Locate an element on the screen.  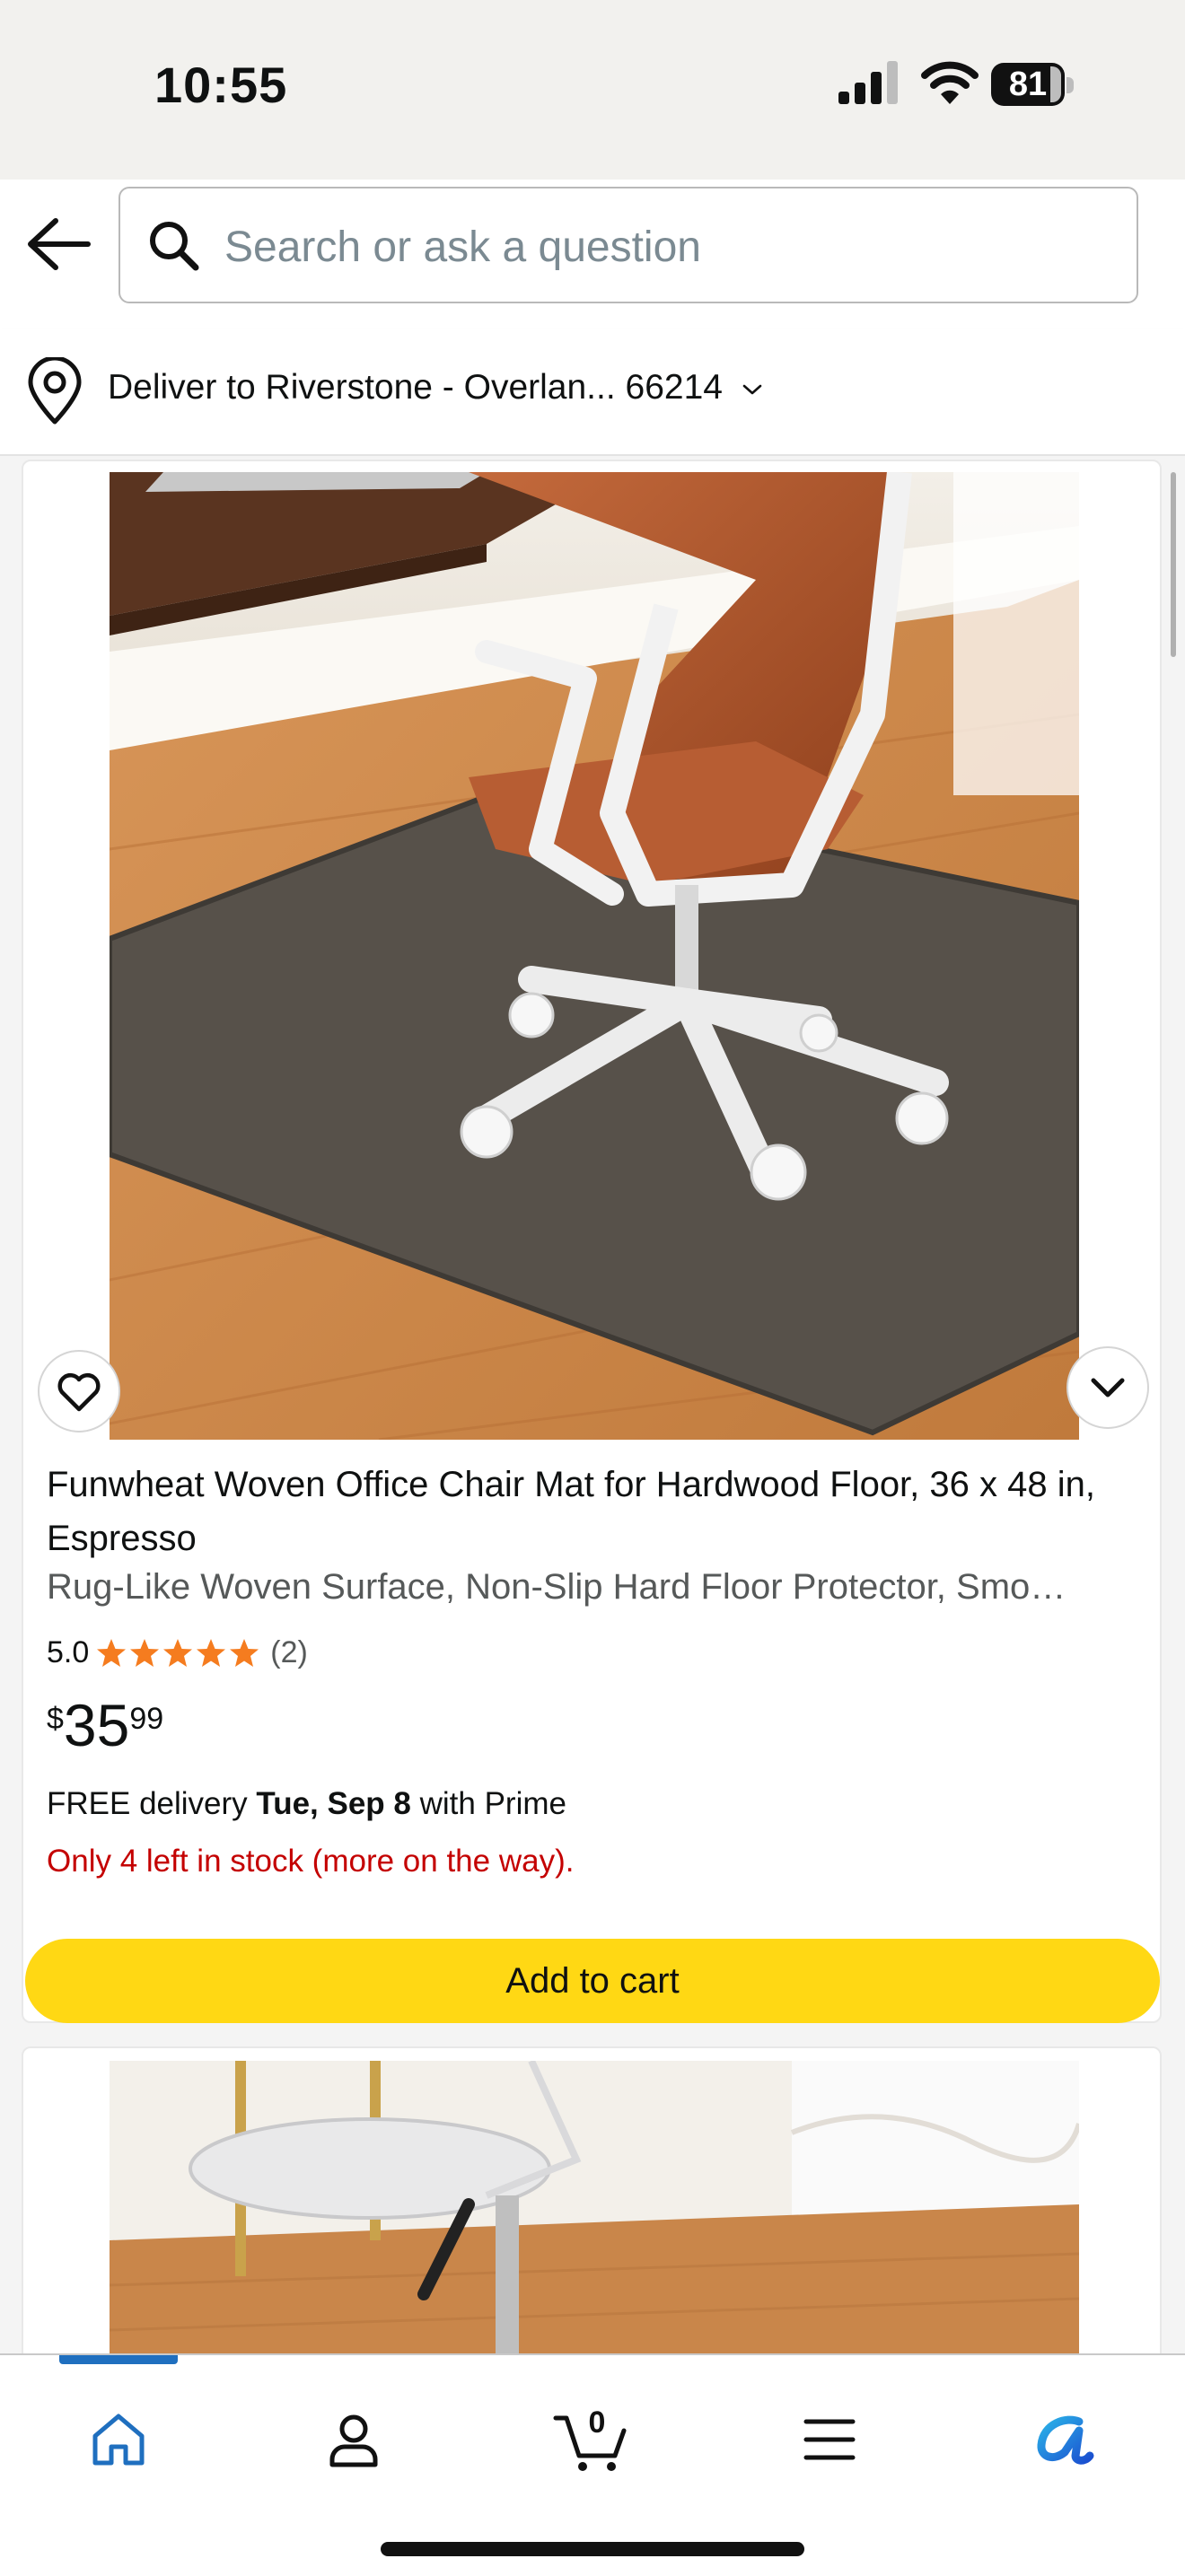
delivery-date: Tue, Sep 8 is located at coordinates (333, 1803).